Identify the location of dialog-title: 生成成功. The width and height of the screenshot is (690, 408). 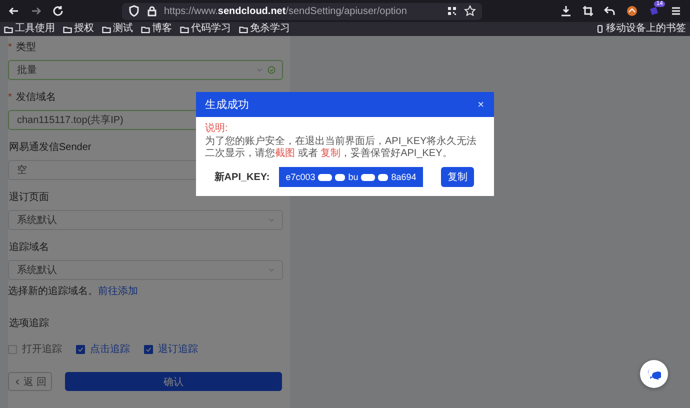
(227, 105).